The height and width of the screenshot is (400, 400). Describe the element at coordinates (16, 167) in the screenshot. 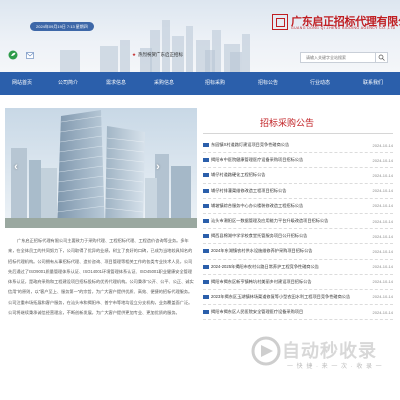

I see `slideshow-prev-button: ‹` at that location.